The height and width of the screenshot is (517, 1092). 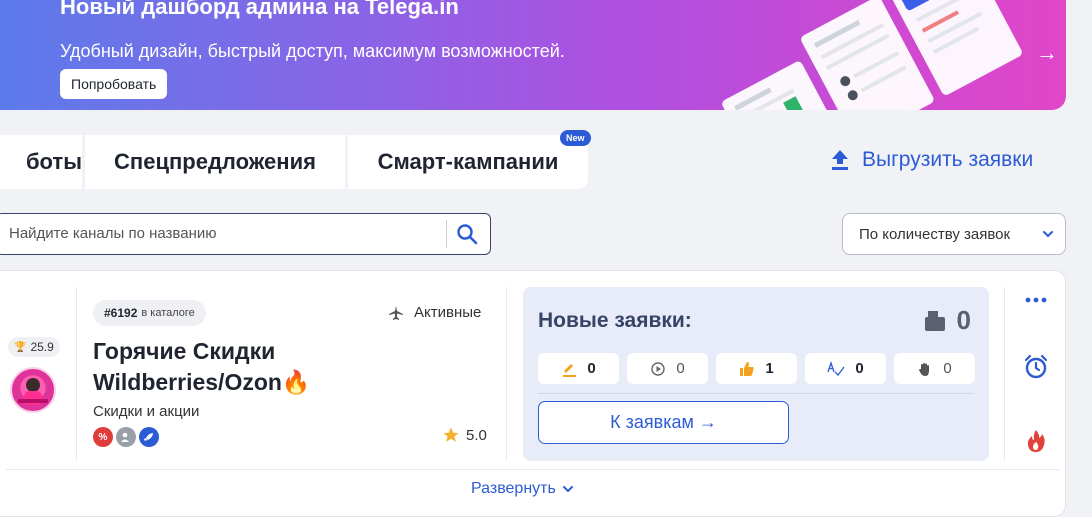 I want to click on rank-badge: 🏆 25.9, so click(x=34, y=347).